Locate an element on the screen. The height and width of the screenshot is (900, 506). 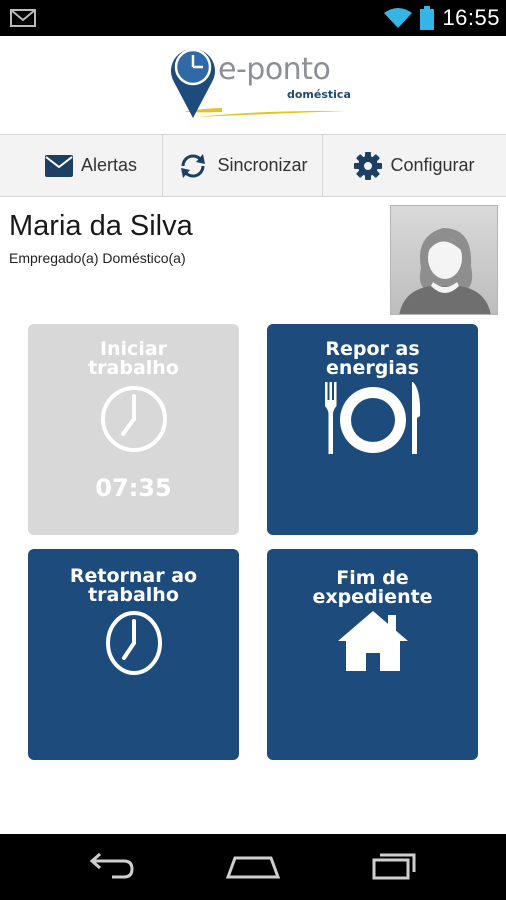
home-button-icon is located at coordinates (253, 865).